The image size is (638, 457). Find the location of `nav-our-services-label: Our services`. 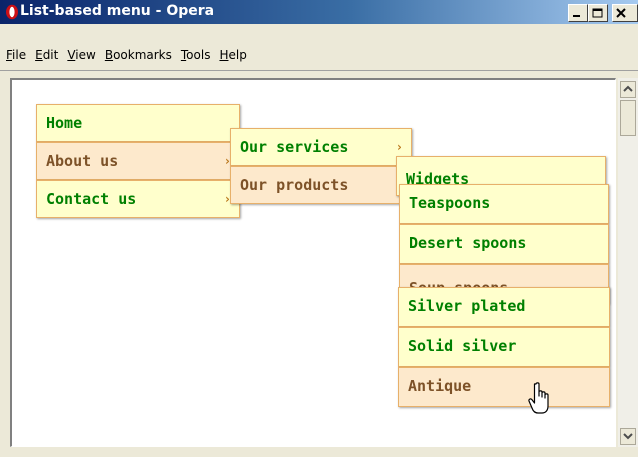

nav-our-services-label: Our services is located at coordinates (294, 147).